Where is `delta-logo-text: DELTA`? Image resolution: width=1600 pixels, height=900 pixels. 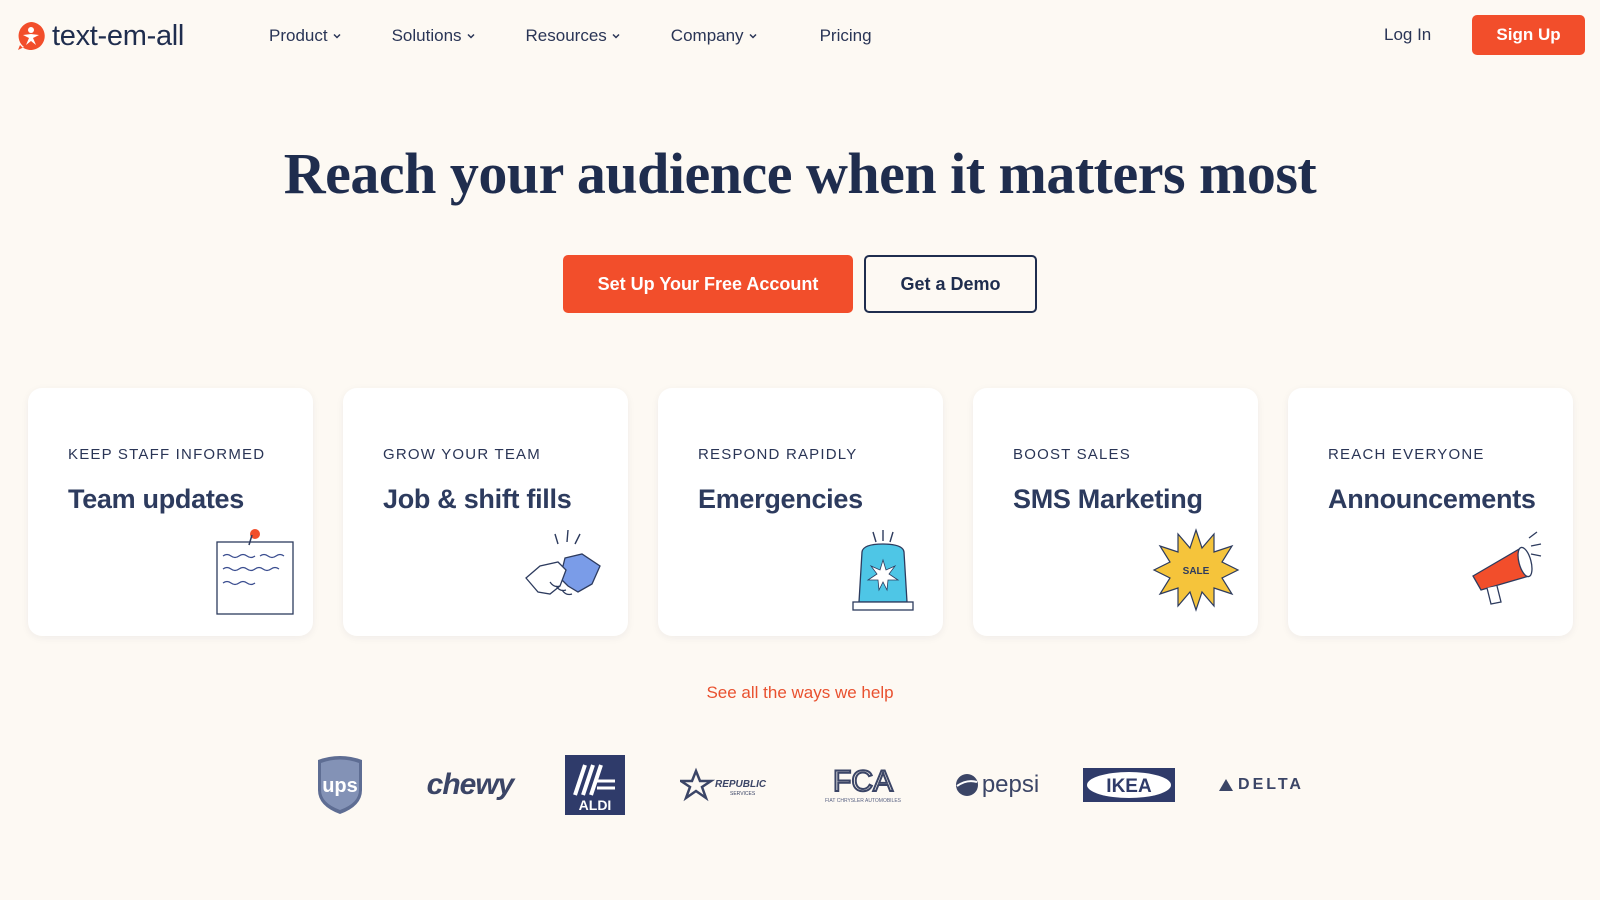 delta-logo-text: DELTA is located at coordinates (1271, 784).